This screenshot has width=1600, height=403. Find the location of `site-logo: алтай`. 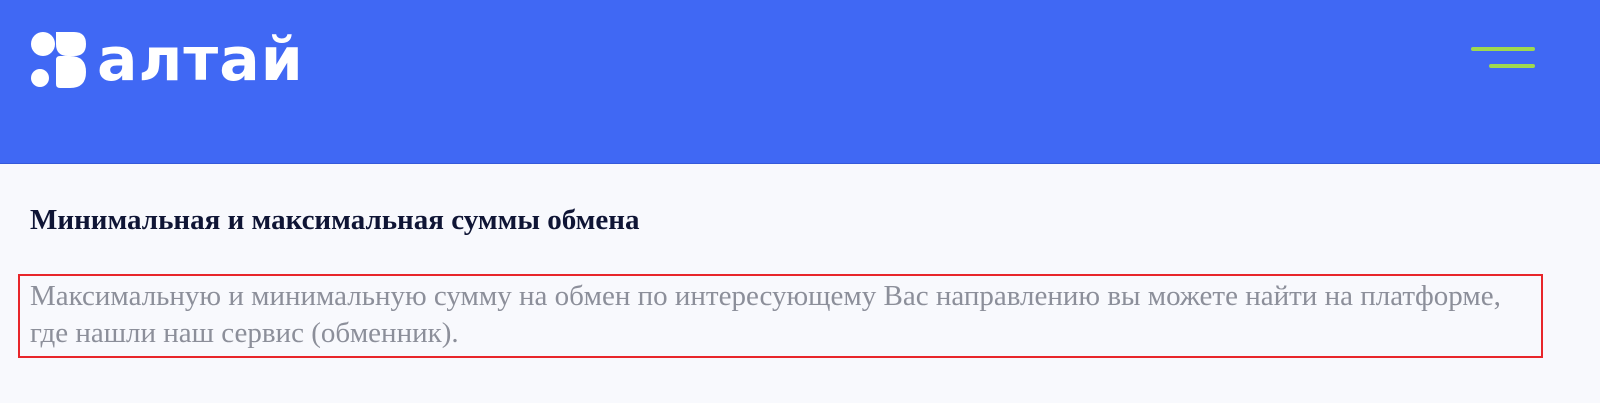

site-logo: алтай is located at coordinates (175, 60).